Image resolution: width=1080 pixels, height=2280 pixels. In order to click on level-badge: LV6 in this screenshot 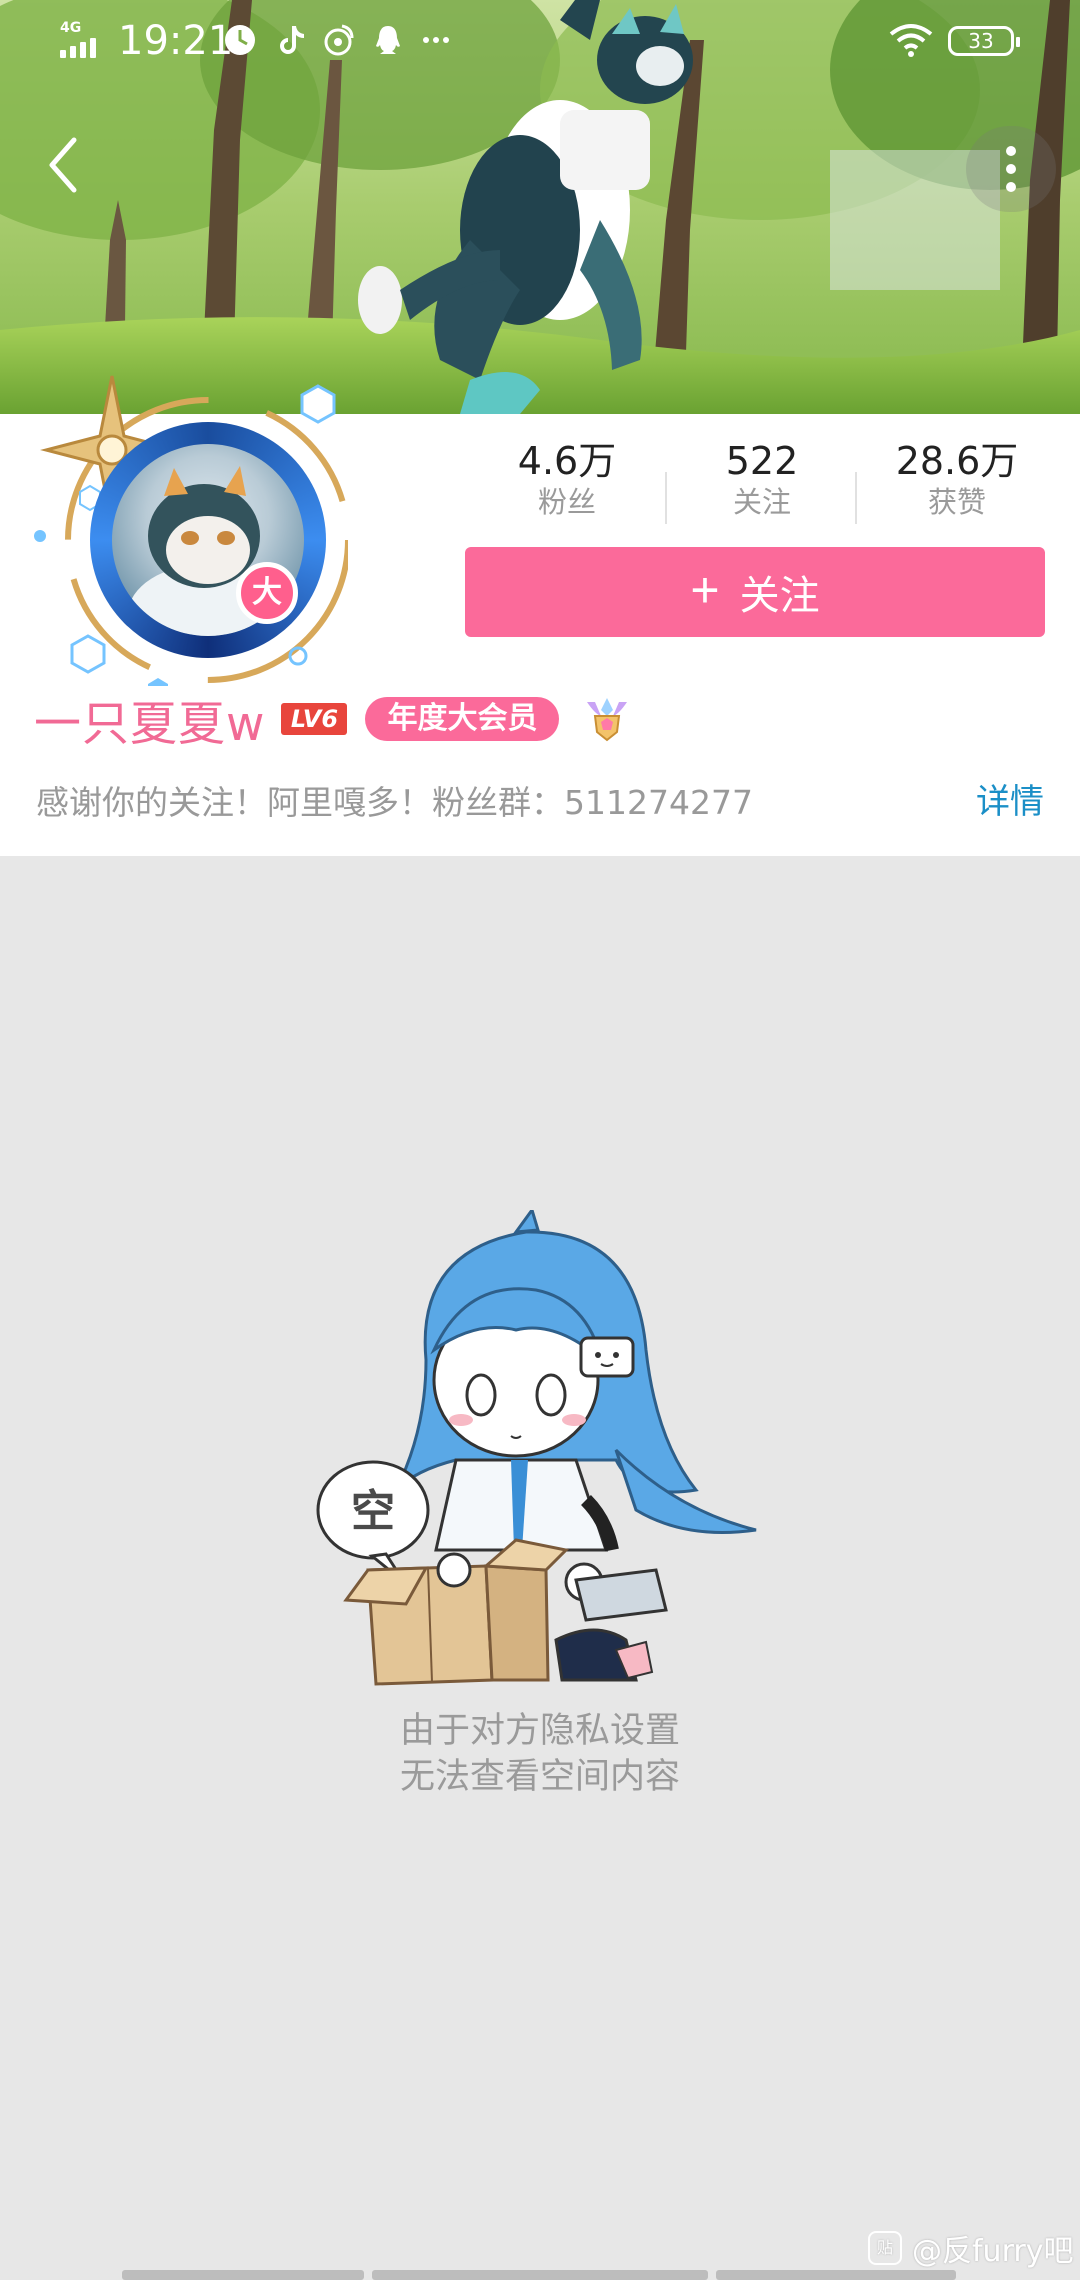, I will do `click(314, 719)`.